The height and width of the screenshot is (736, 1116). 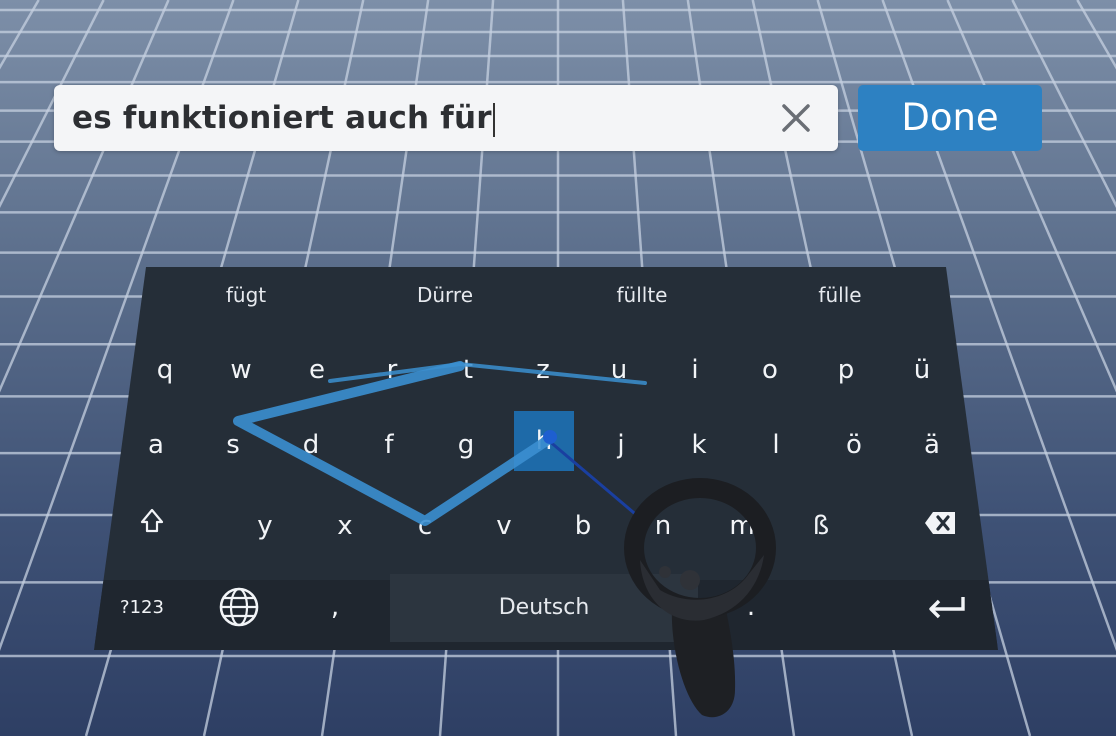 What do you see at coordinates (142, 608) in the screenshot?
I see `symbols-key: ?123` at bounding box center [142, 608].